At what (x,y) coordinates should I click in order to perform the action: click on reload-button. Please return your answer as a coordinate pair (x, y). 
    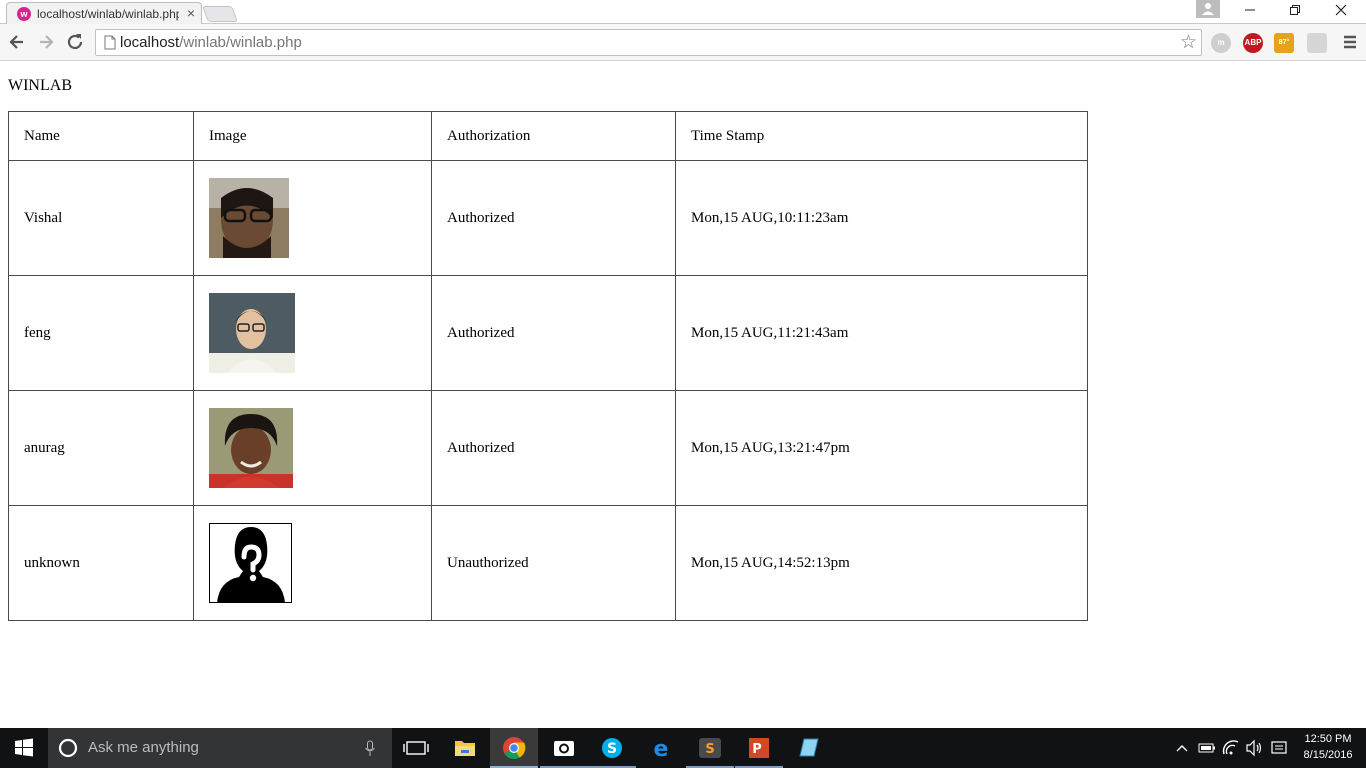
    Looking at the image, I should click on (75, 42).